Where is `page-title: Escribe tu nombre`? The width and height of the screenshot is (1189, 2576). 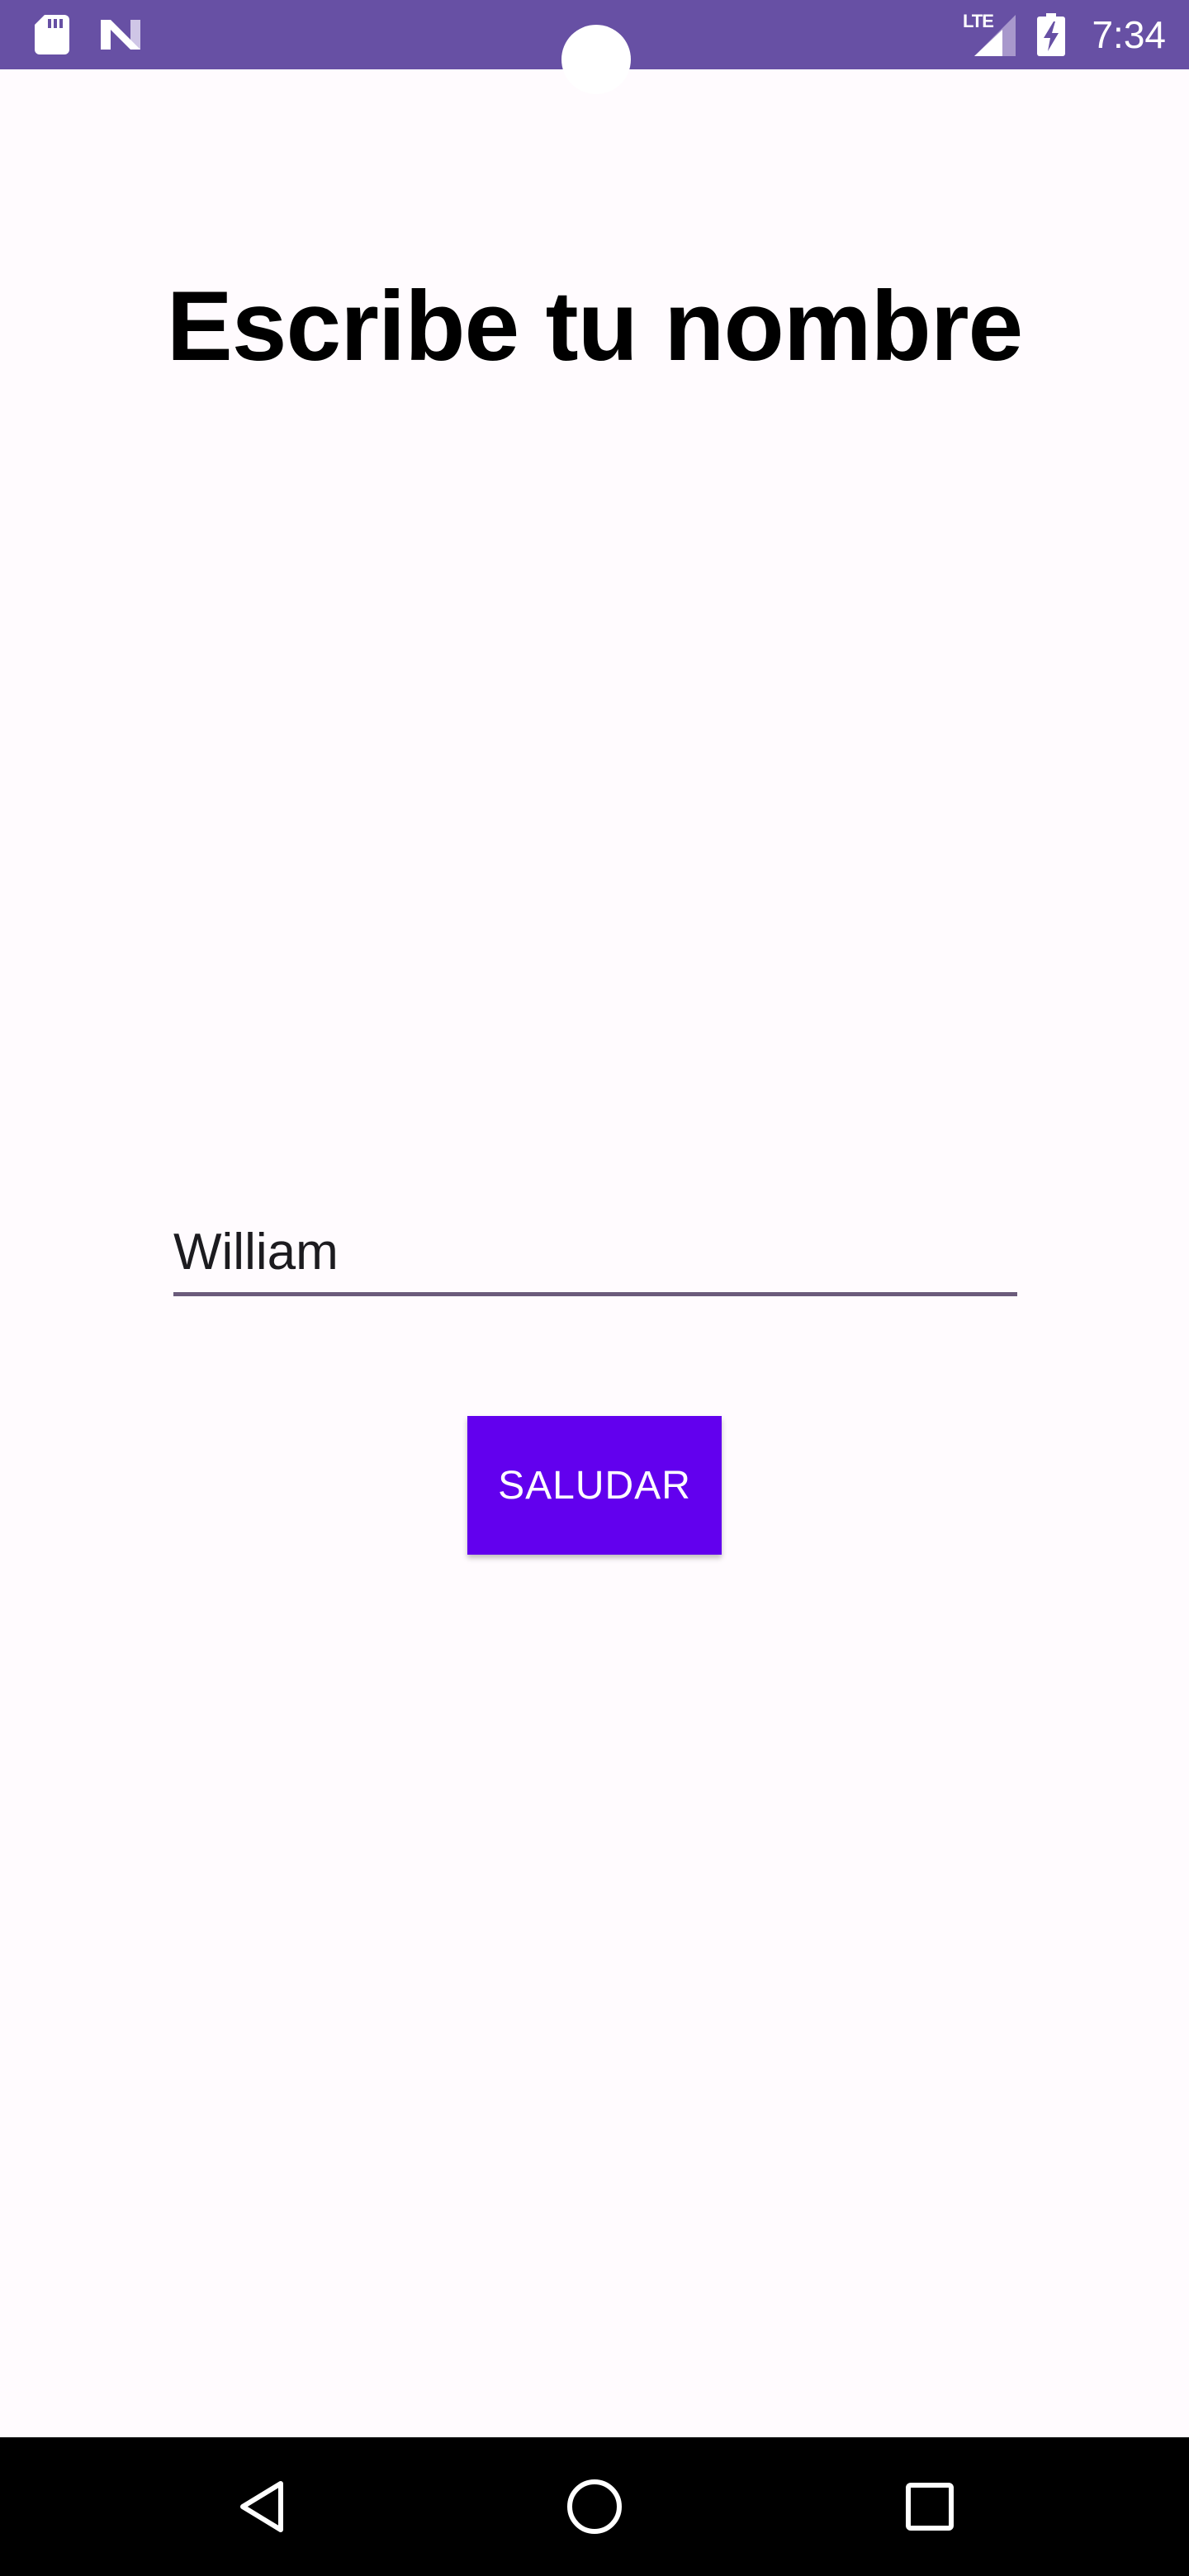 page-title: Escribe tu nombre is located at coordinates (595, 326).